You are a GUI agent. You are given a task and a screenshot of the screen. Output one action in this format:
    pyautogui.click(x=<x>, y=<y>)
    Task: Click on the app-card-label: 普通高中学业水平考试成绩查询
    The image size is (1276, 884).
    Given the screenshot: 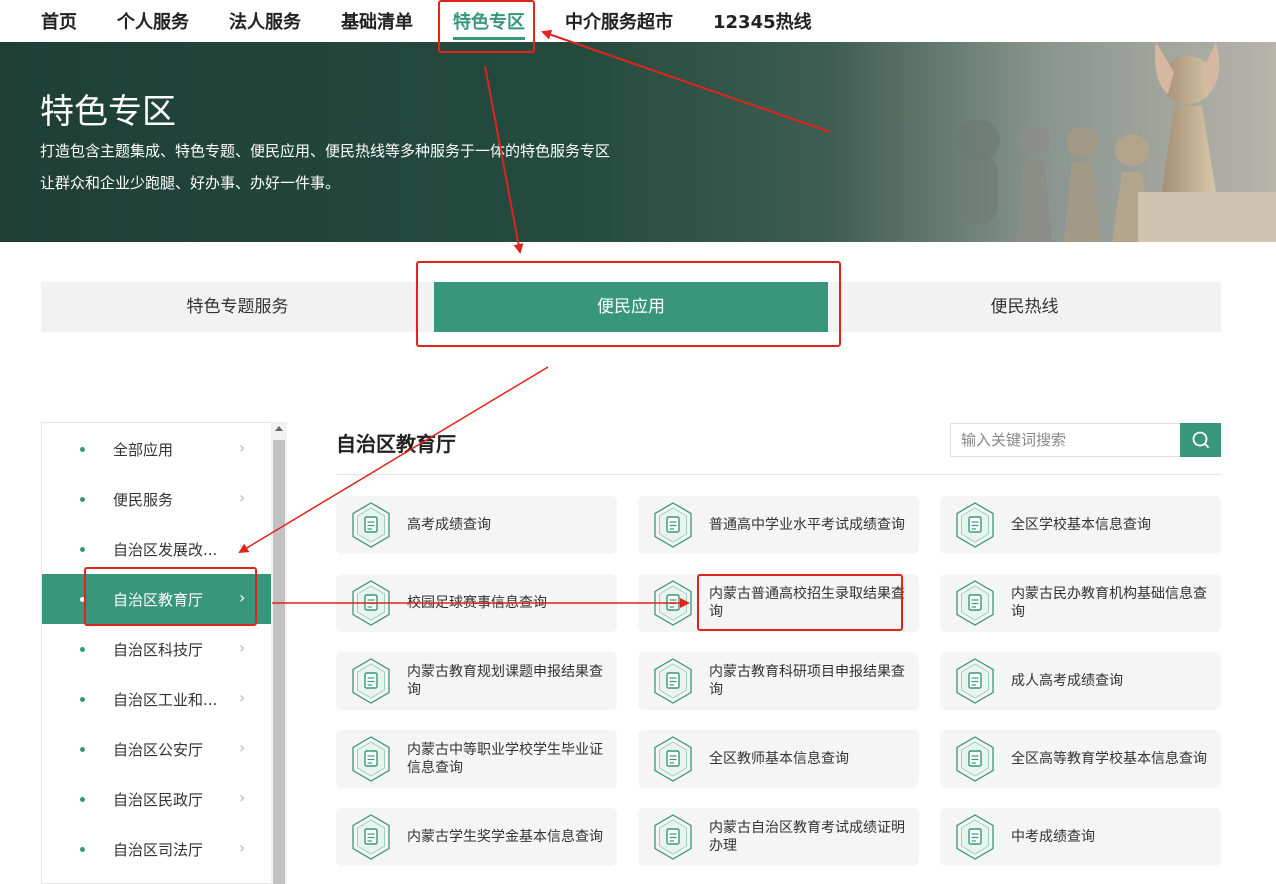 What is the action you would take?
    pyautogui.click(x=807, y=525)
    